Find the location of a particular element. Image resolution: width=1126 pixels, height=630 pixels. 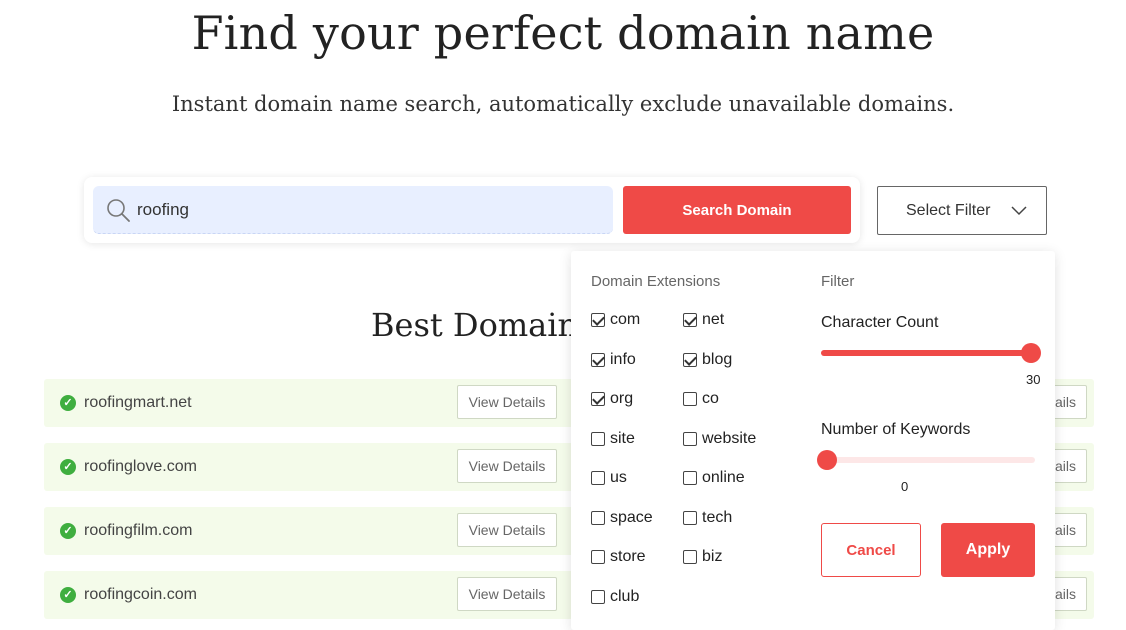

extensions-heading: Domain Extensions is located at coordinates (656, 281).